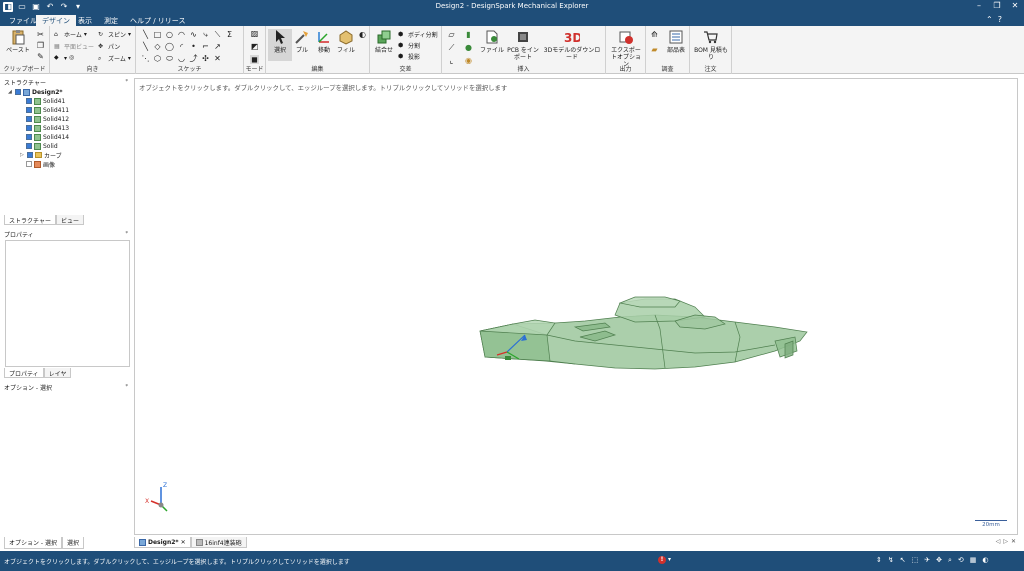 This screenshot has height=571, width=1024. I want to click on tree-item: 画像, so click(40, 164).